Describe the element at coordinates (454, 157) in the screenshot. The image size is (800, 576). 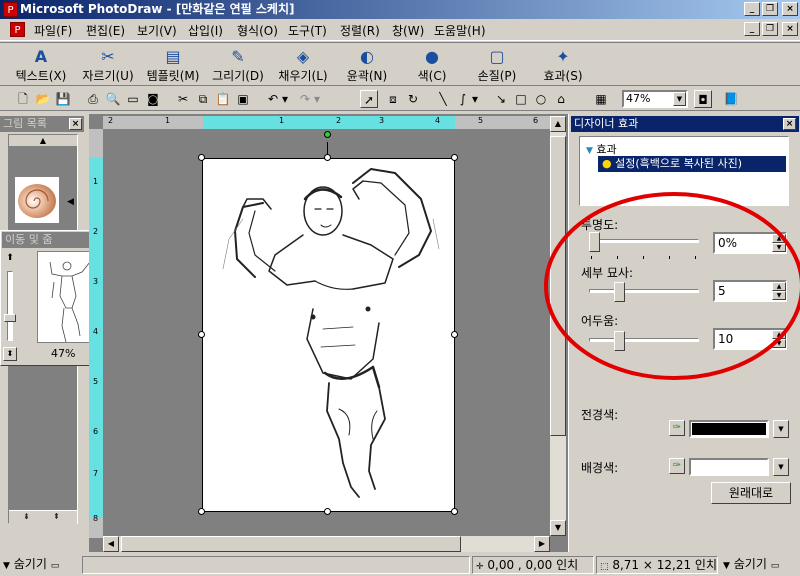
I see `resize-handle-ne` at that location.